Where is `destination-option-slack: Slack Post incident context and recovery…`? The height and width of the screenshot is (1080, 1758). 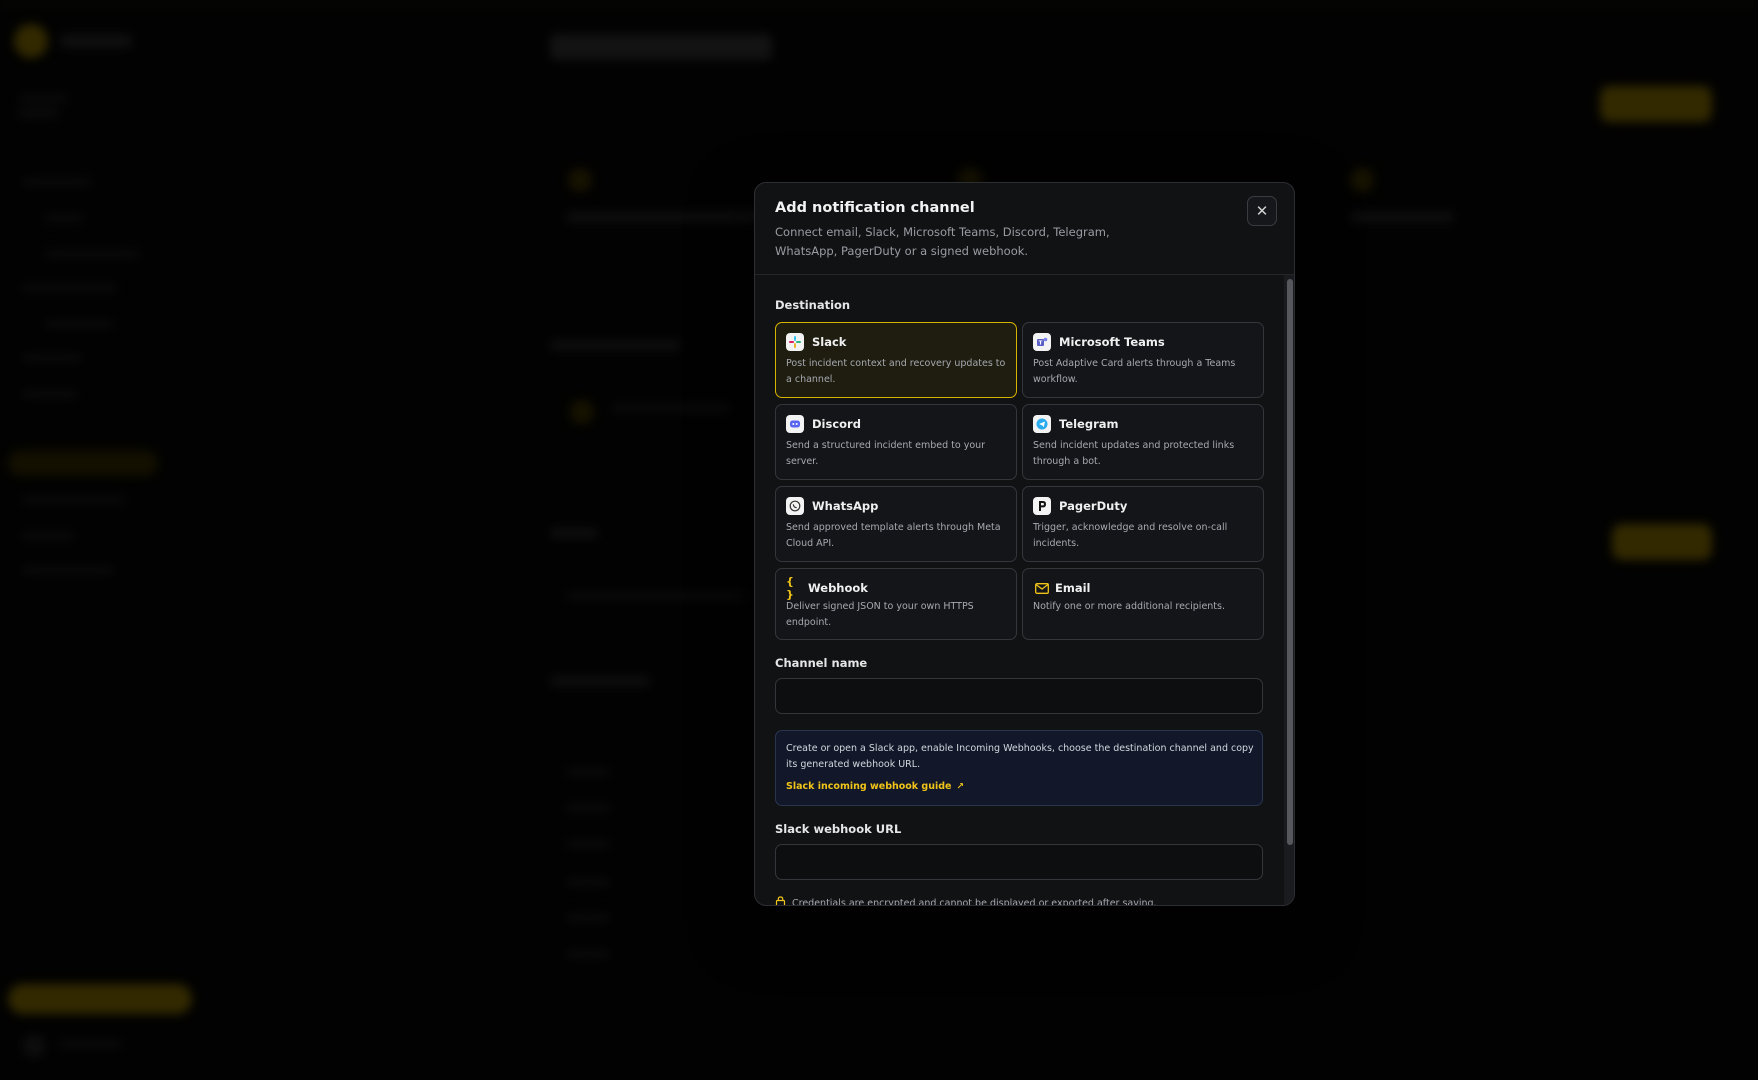 destination-option-slack: Slack Post incident context and recovery… is located at coordinates (896, 360).